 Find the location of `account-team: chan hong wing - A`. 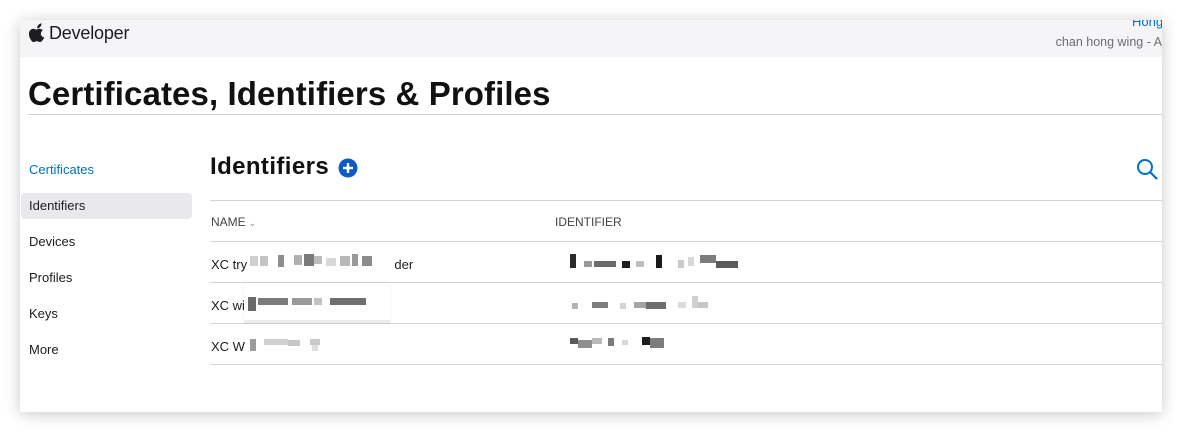

account-team: chan hong wing - A is located at coordinates (1108, 42).